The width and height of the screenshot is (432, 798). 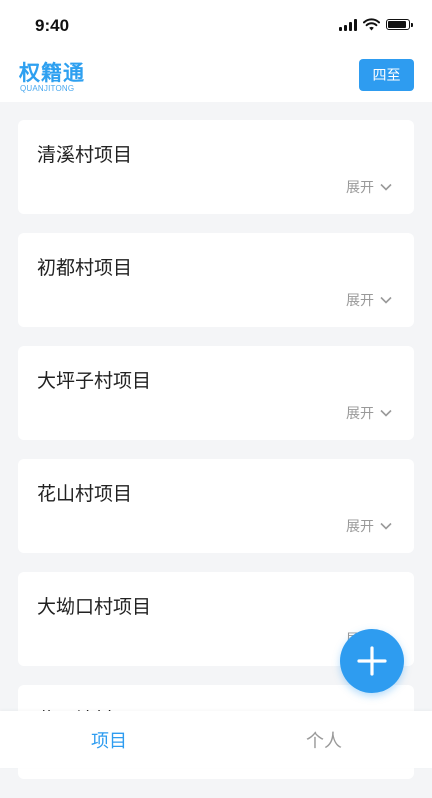 What do you see at coordinates (85, 155) in the screenshot?
I see `project-title: 清溪村项目` at bounding box center [85, 155].